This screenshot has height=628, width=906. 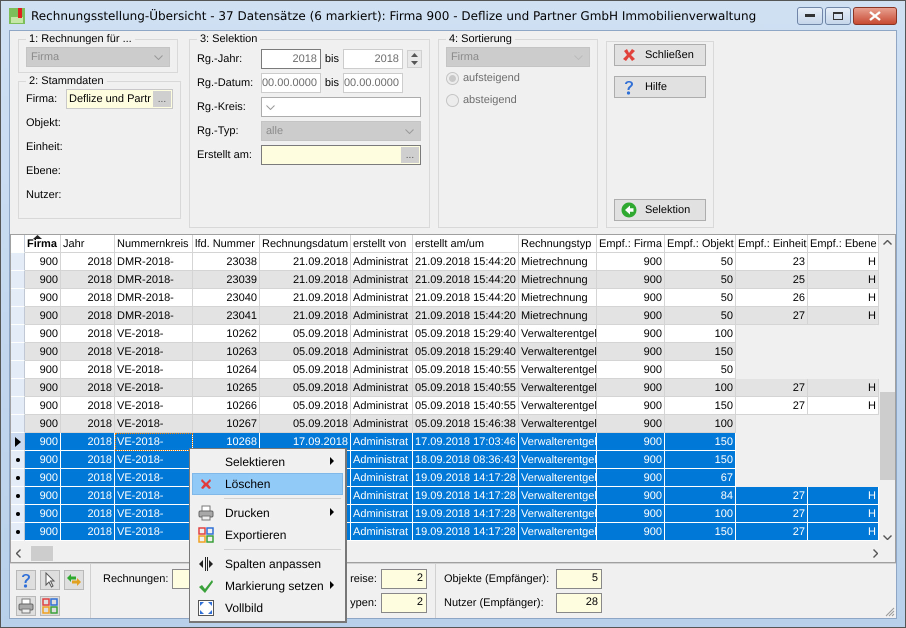 I want to click on table-cell: 18.09.2018 08:36:43, so click(x=466, y=460).